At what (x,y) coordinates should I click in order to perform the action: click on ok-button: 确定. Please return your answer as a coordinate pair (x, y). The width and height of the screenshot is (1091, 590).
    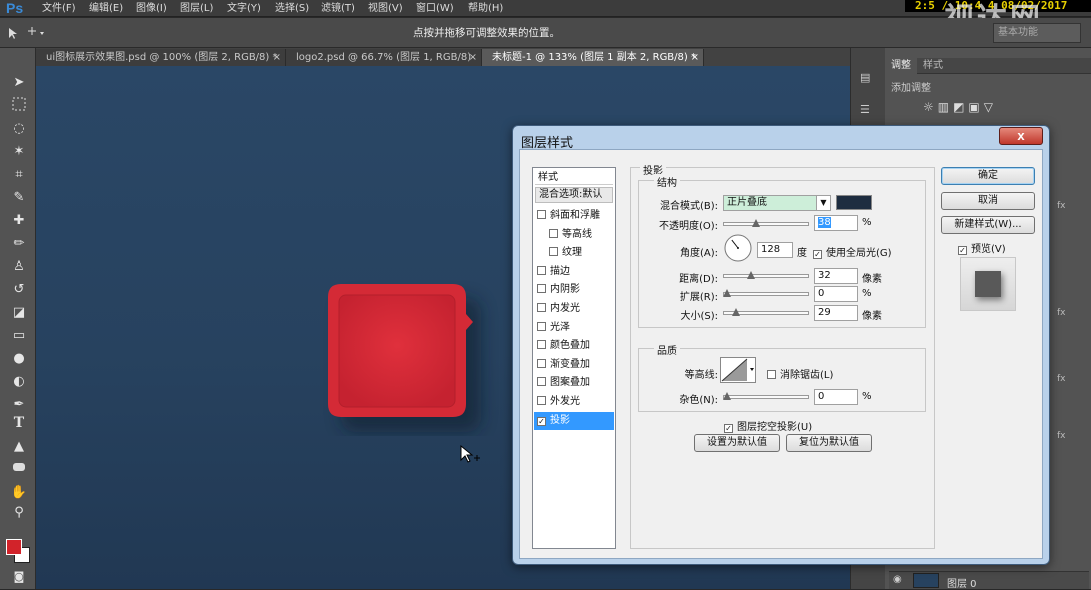
    Looking at the image, I should click on (988, 176).